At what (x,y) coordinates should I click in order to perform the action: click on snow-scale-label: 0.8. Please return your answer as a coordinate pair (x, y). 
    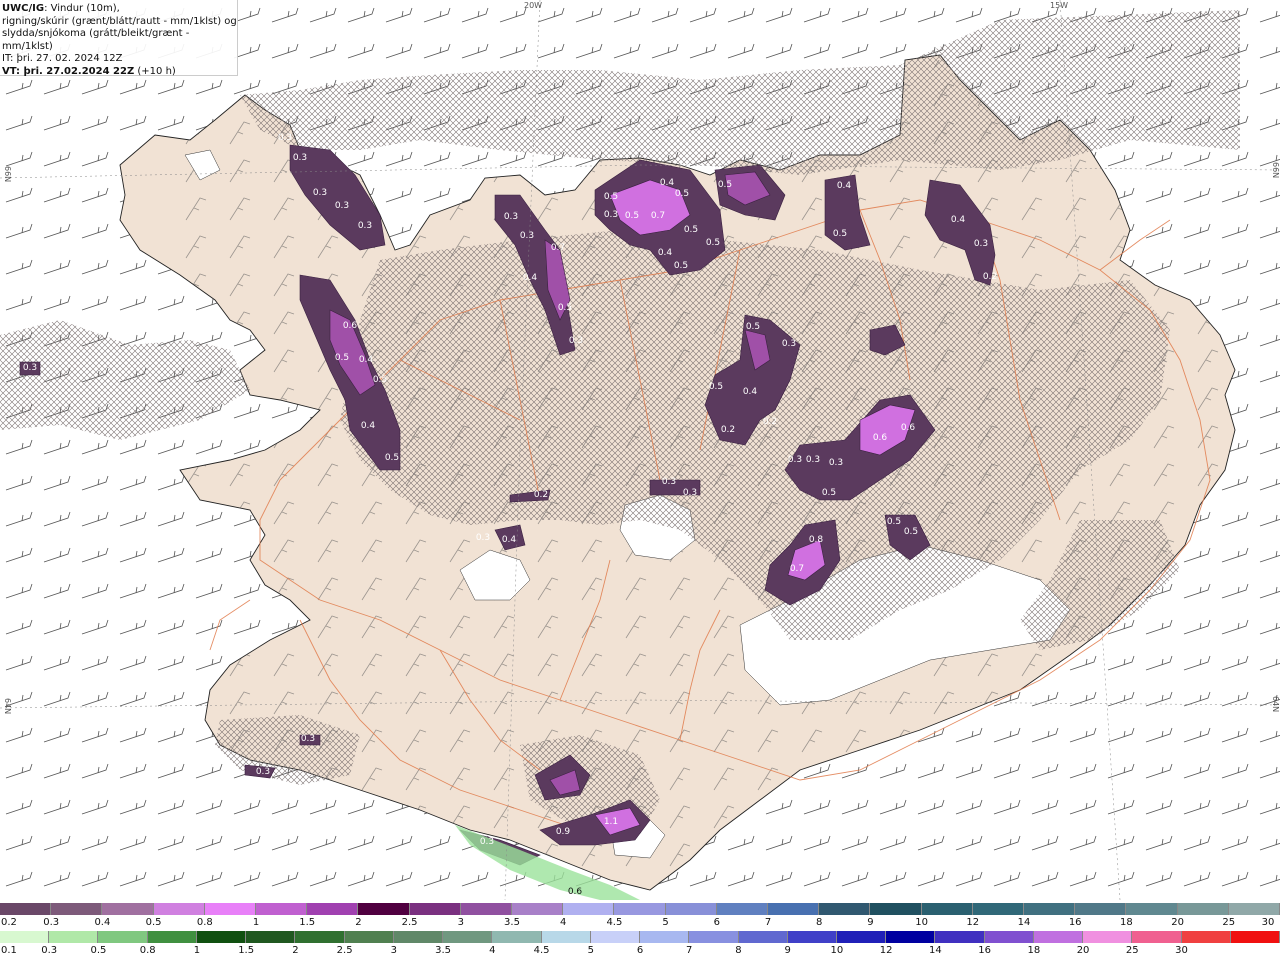
    Looking at the image, I should click on (204, 922).